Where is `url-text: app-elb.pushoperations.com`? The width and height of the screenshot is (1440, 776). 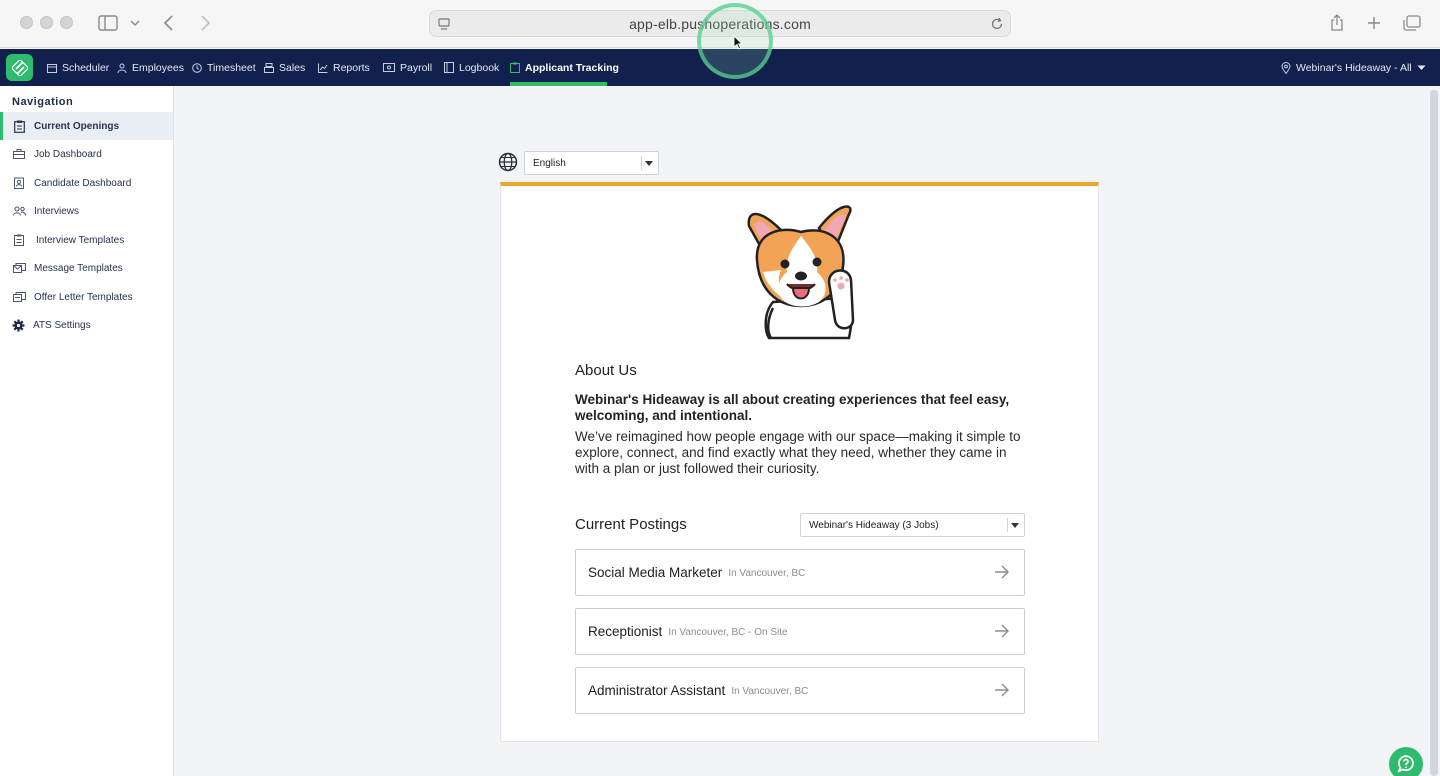
url-text: app-elb.pushoperations.com is located at coordinates (720, 24).